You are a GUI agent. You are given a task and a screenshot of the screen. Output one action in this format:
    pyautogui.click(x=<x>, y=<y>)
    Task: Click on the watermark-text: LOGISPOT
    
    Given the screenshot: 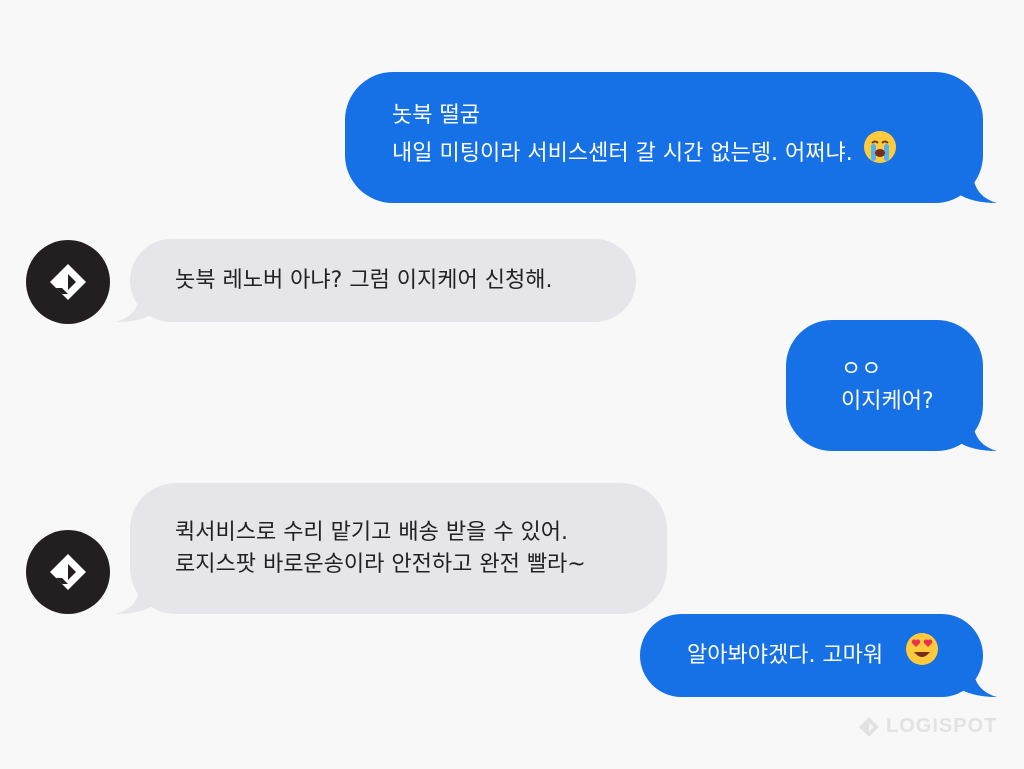 What is the action you would take?
    pyautogui.click(x=942, y=726)
    